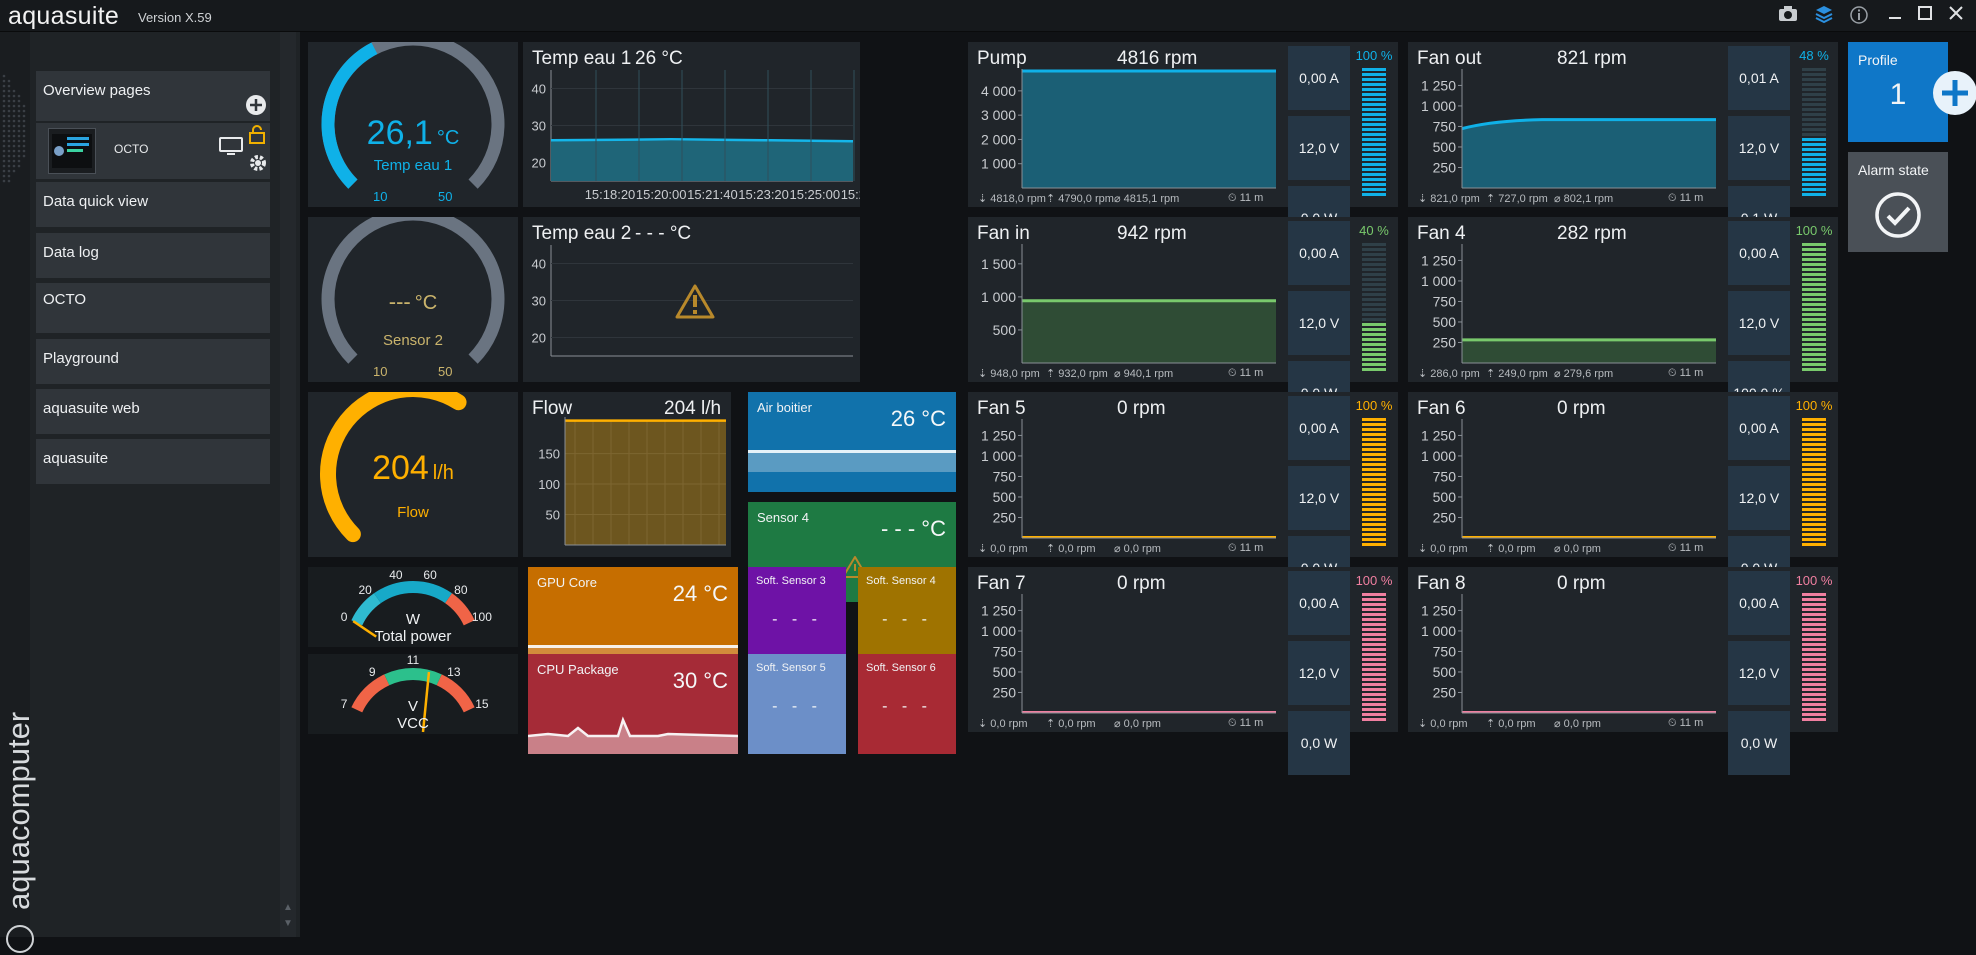 The height and width of the screenshot is (955, 1976). What do you see at coordinates (288, 484) in the screenshot?
I see `sidebar-scrollbar: ▲ ▼` at bounding box center [288, 484].